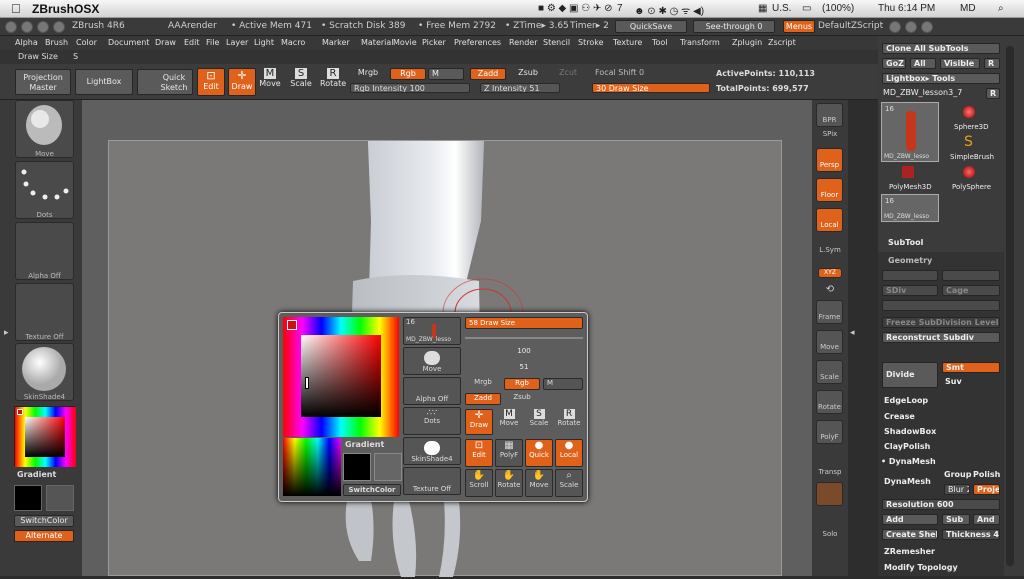  What do you see at coordinates (781, 8) in the screenshot?
I see `input-source: U.S.` at bounding box center [781, 8].